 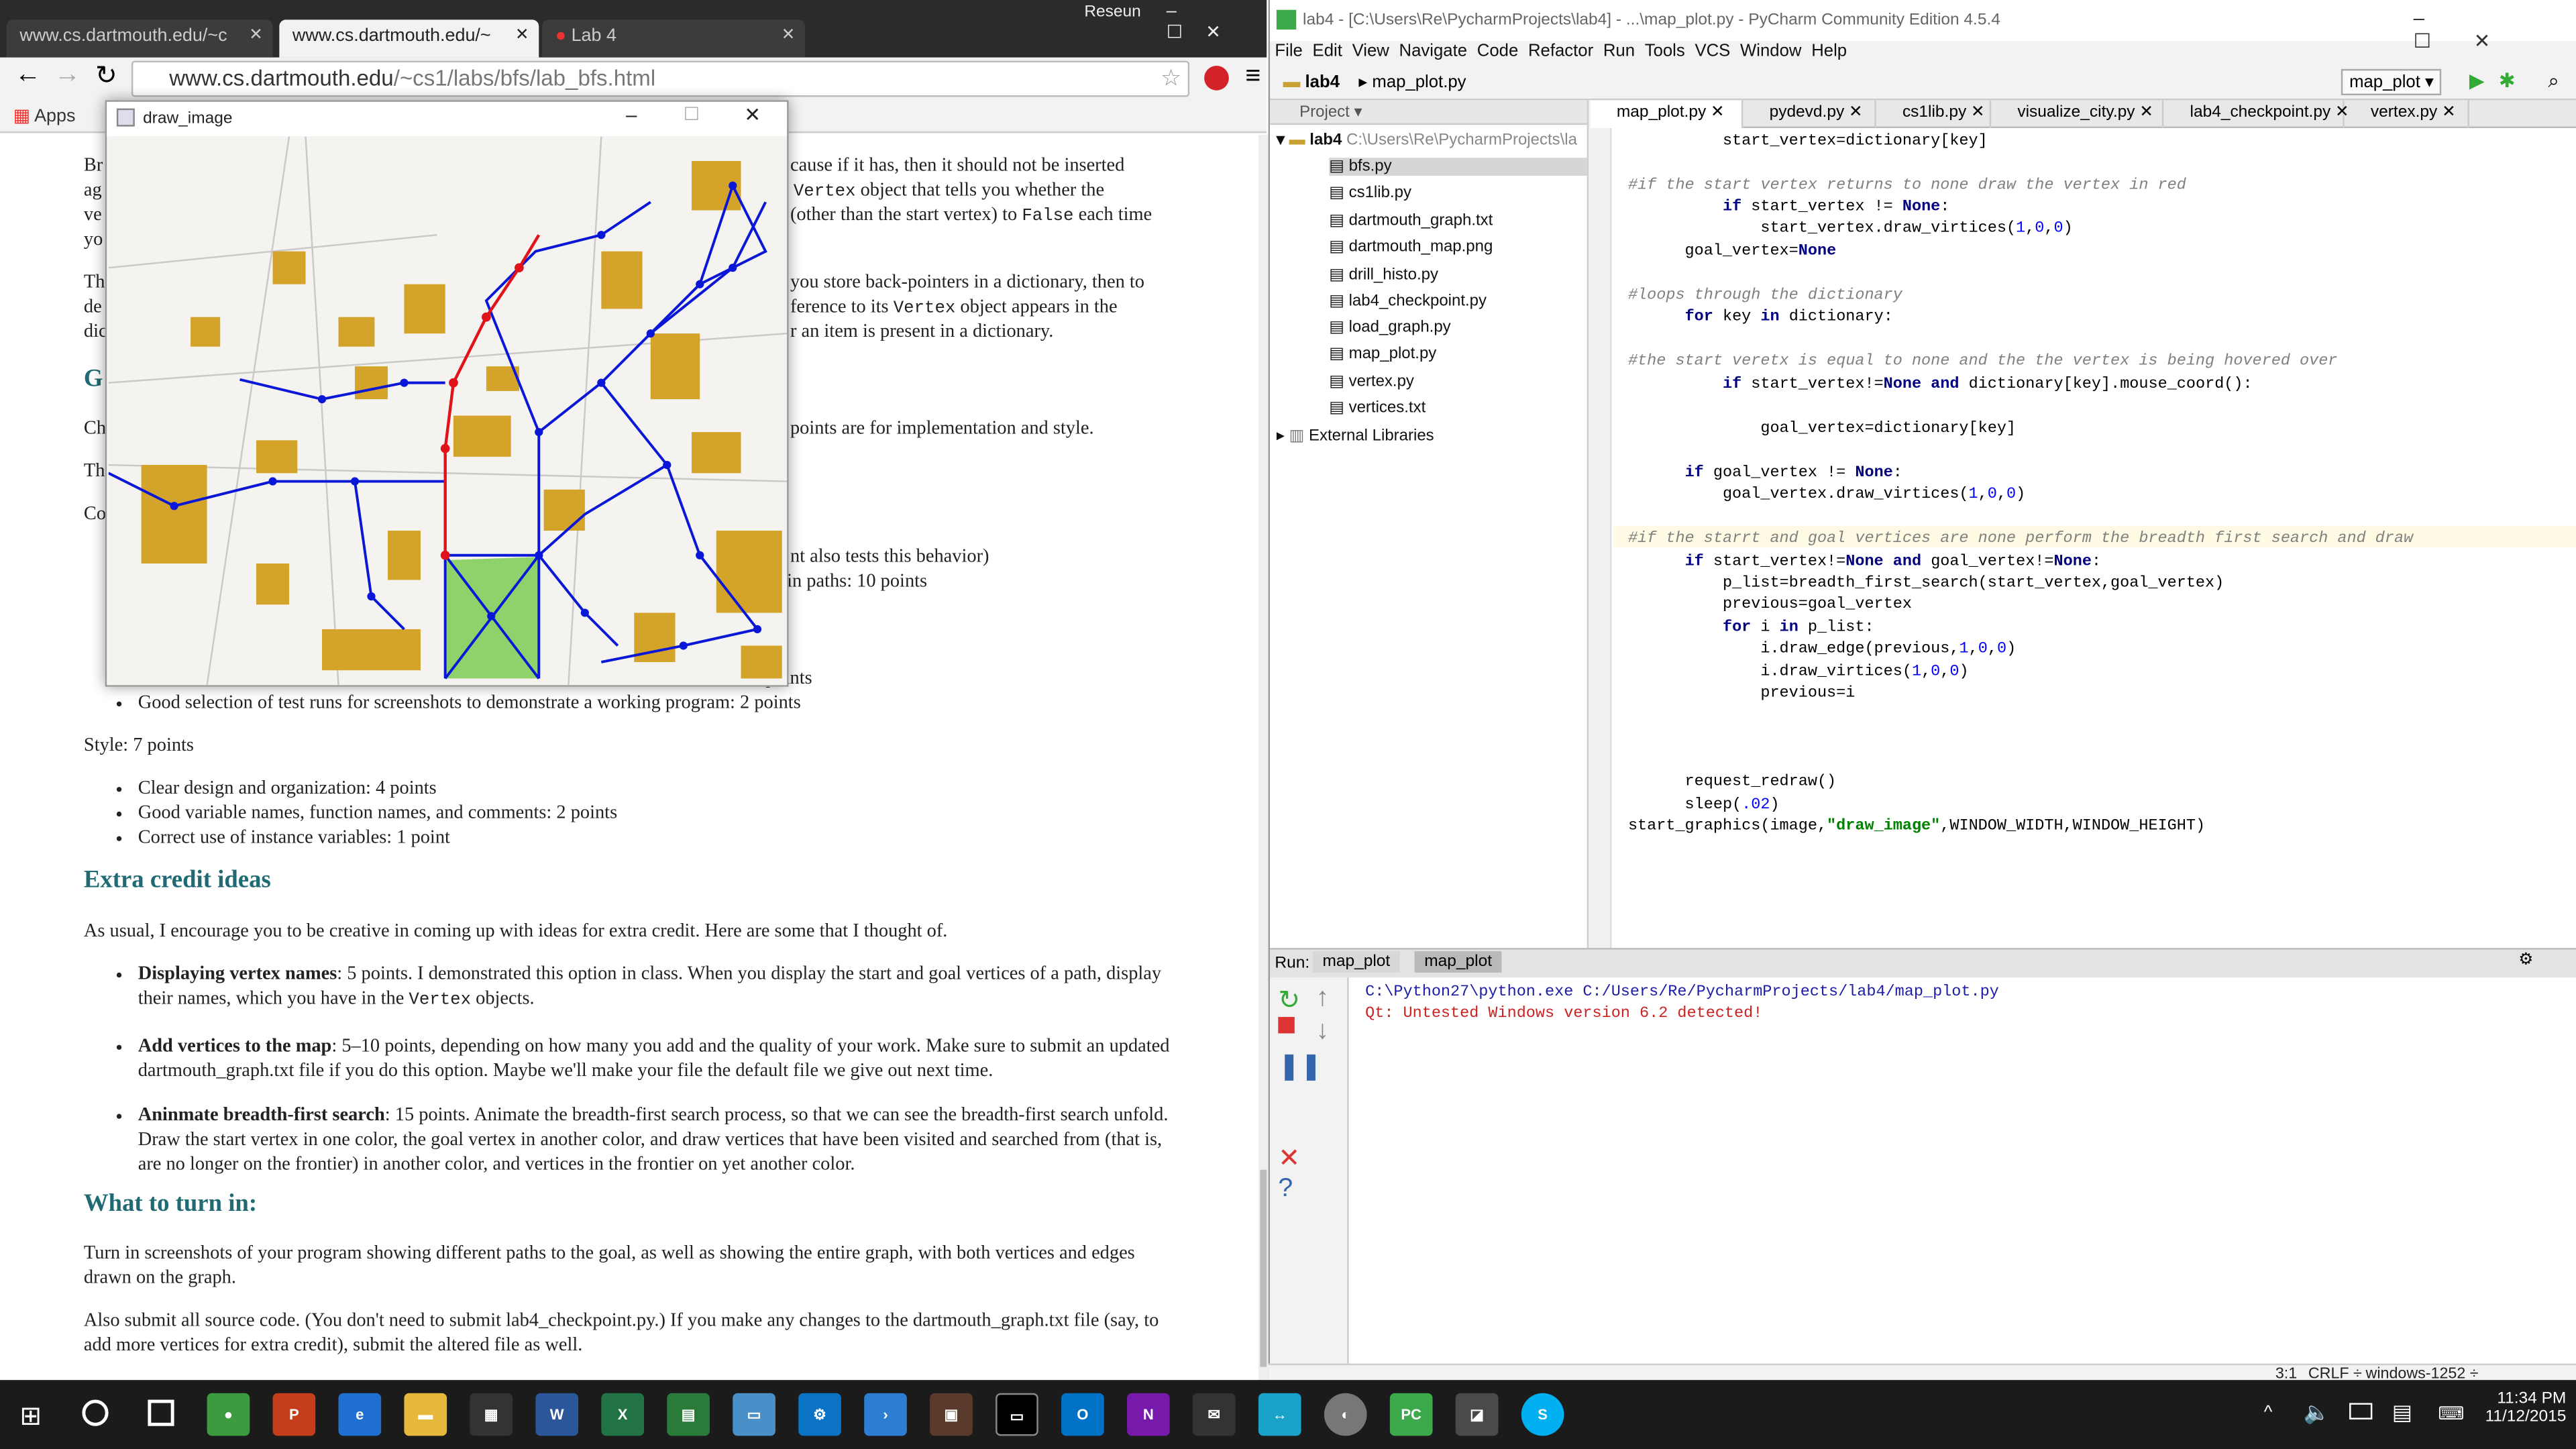 What do you see at coordinates (1171, 78) in the screenshot?
I see `star-icon: ☆` at bounding box center [1171, 78].